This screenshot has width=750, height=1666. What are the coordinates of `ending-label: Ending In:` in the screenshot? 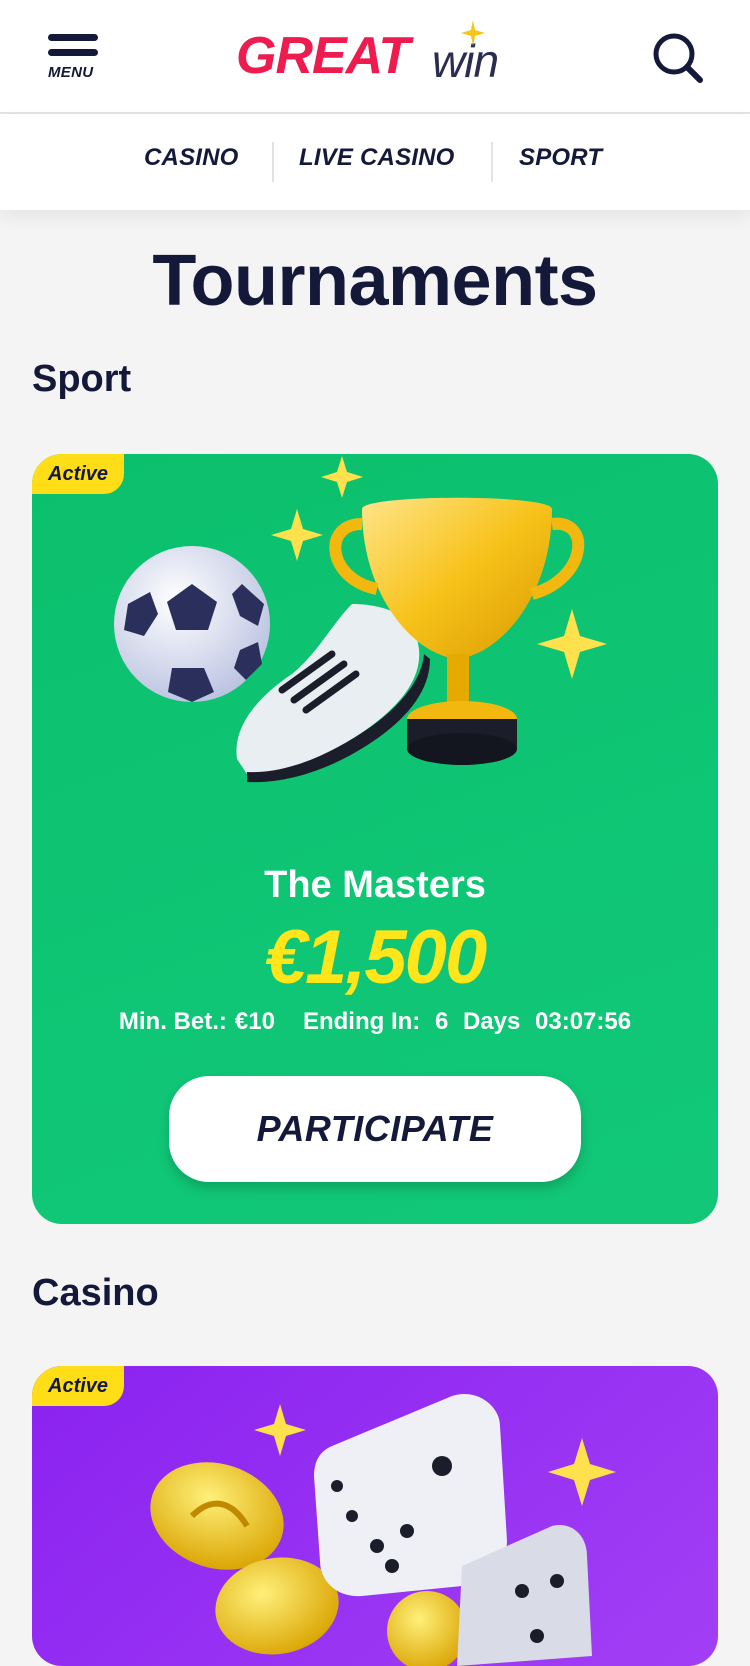 It's located at (361, 1021).